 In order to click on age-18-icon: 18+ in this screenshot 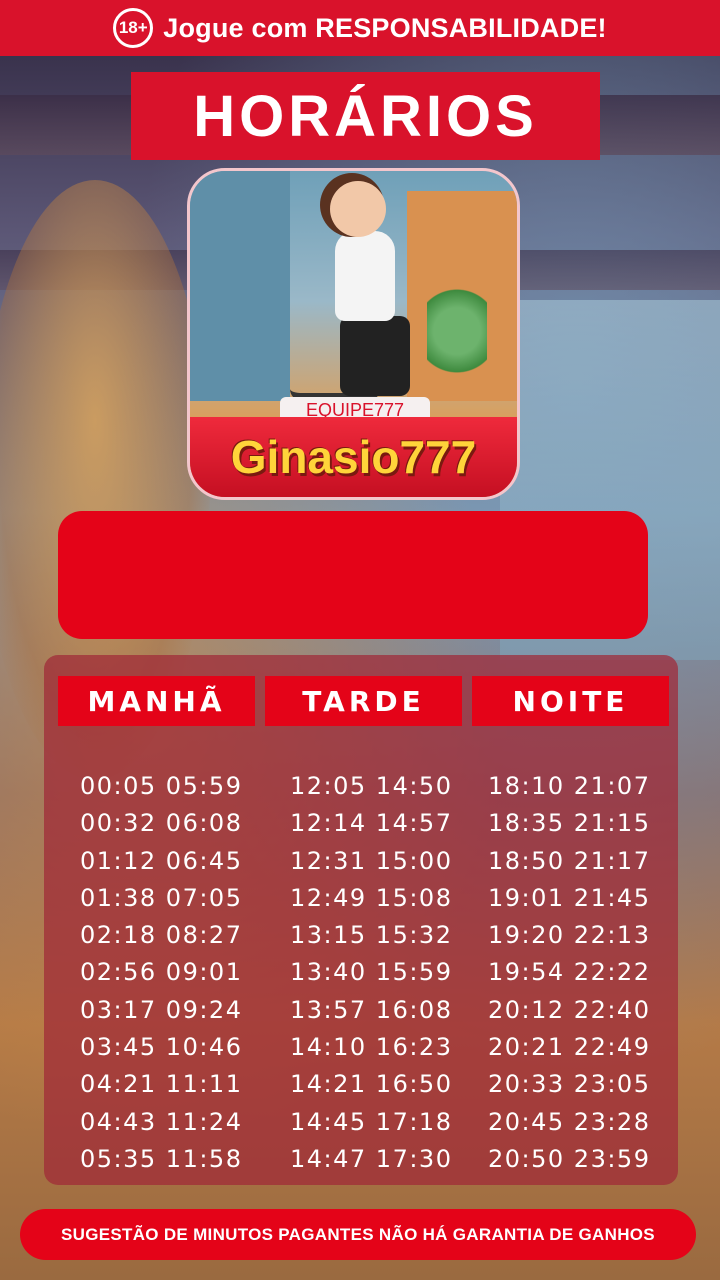, I will do `click(133, 28)`.